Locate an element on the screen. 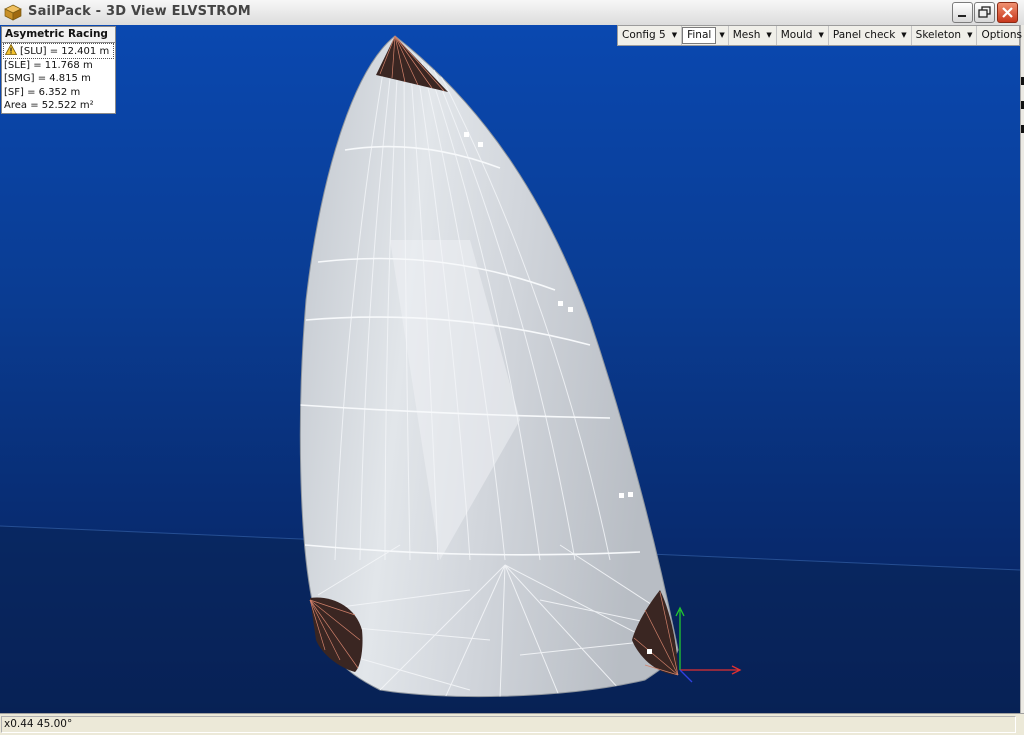 The width and height of the screenshot is (1024, 735). close-button is located at coordinates (1007, 12).